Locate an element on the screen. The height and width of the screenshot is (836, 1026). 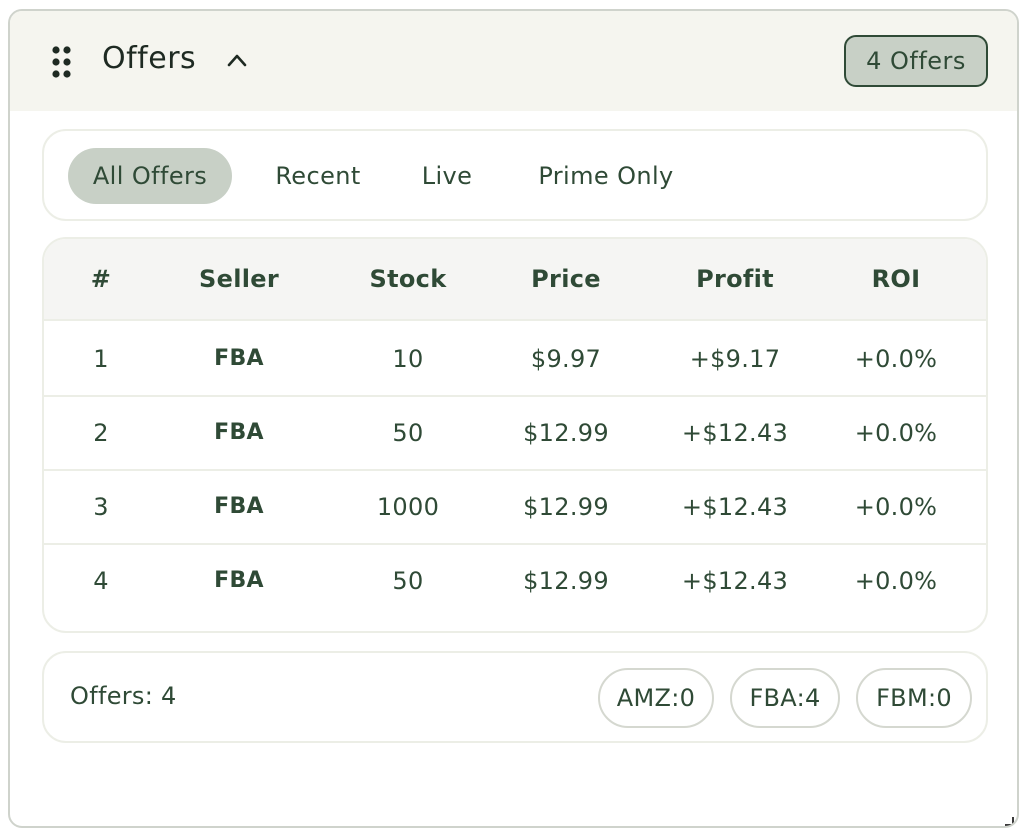
drag-handle-icon is located at coordinates (62, 62).